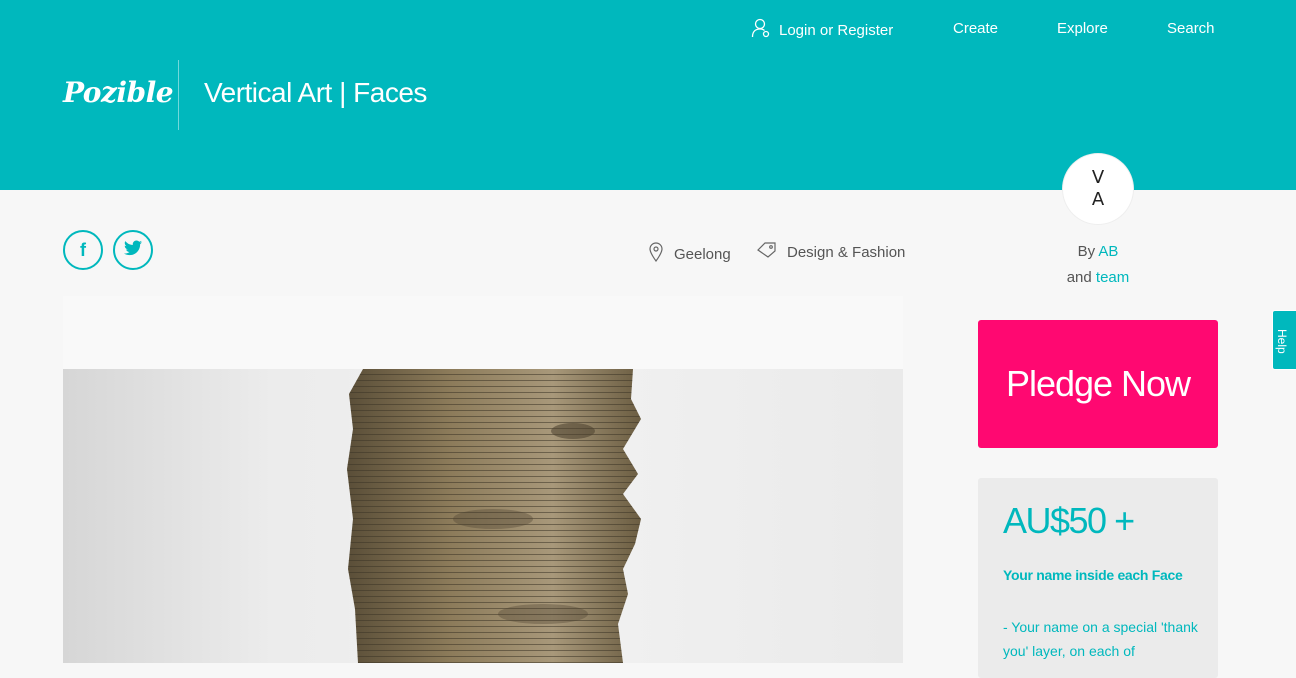  I want to click on and-label: and, so click(1079, 277).